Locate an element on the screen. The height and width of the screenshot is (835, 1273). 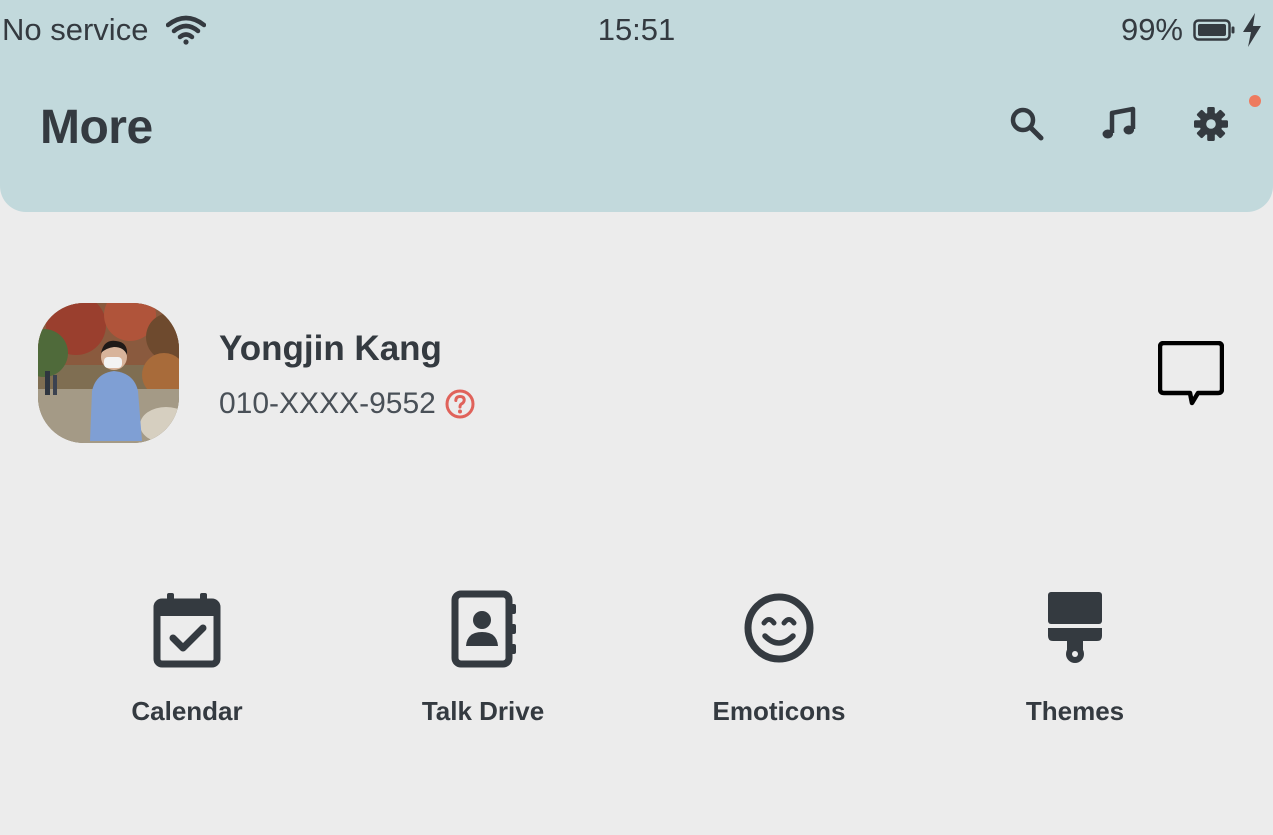
music-note-icon is located at coordinates (1119, 122).